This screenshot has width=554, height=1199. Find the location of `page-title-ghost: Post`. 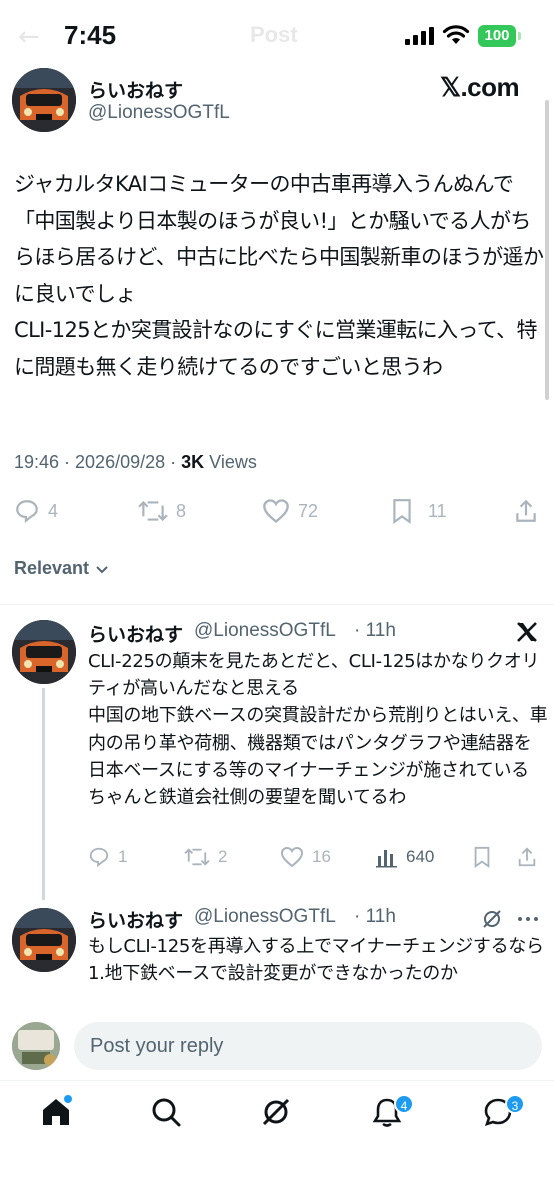

page-title-ghost: Post is located at coordinates (274, 34).